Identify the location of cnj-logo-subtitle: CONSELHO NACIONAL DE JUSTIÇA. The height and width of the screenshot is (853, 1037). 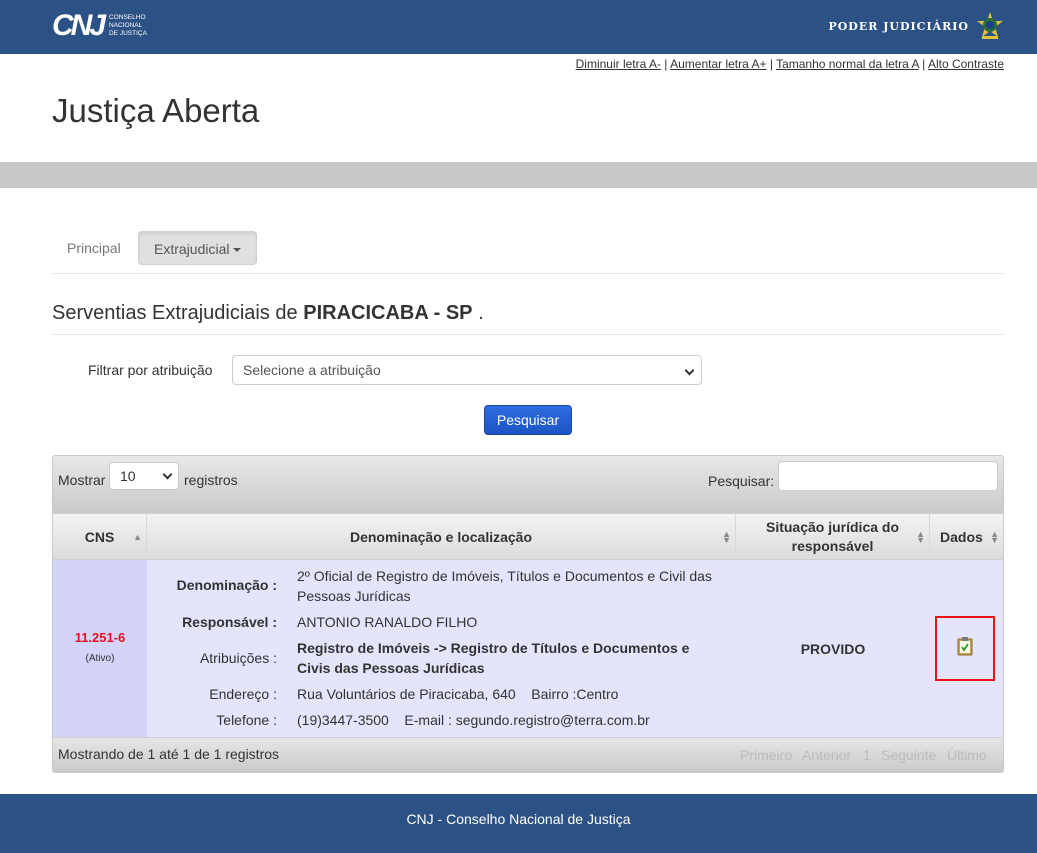
(128, 26).